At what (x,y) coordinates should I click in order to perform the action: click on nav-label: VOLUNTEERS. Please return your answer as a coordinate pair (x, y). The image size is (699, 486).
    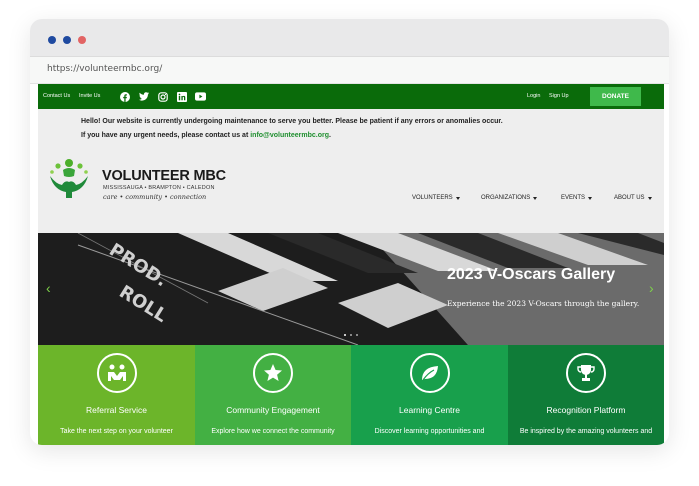
    Looking at the image, I should click on (432, 198).